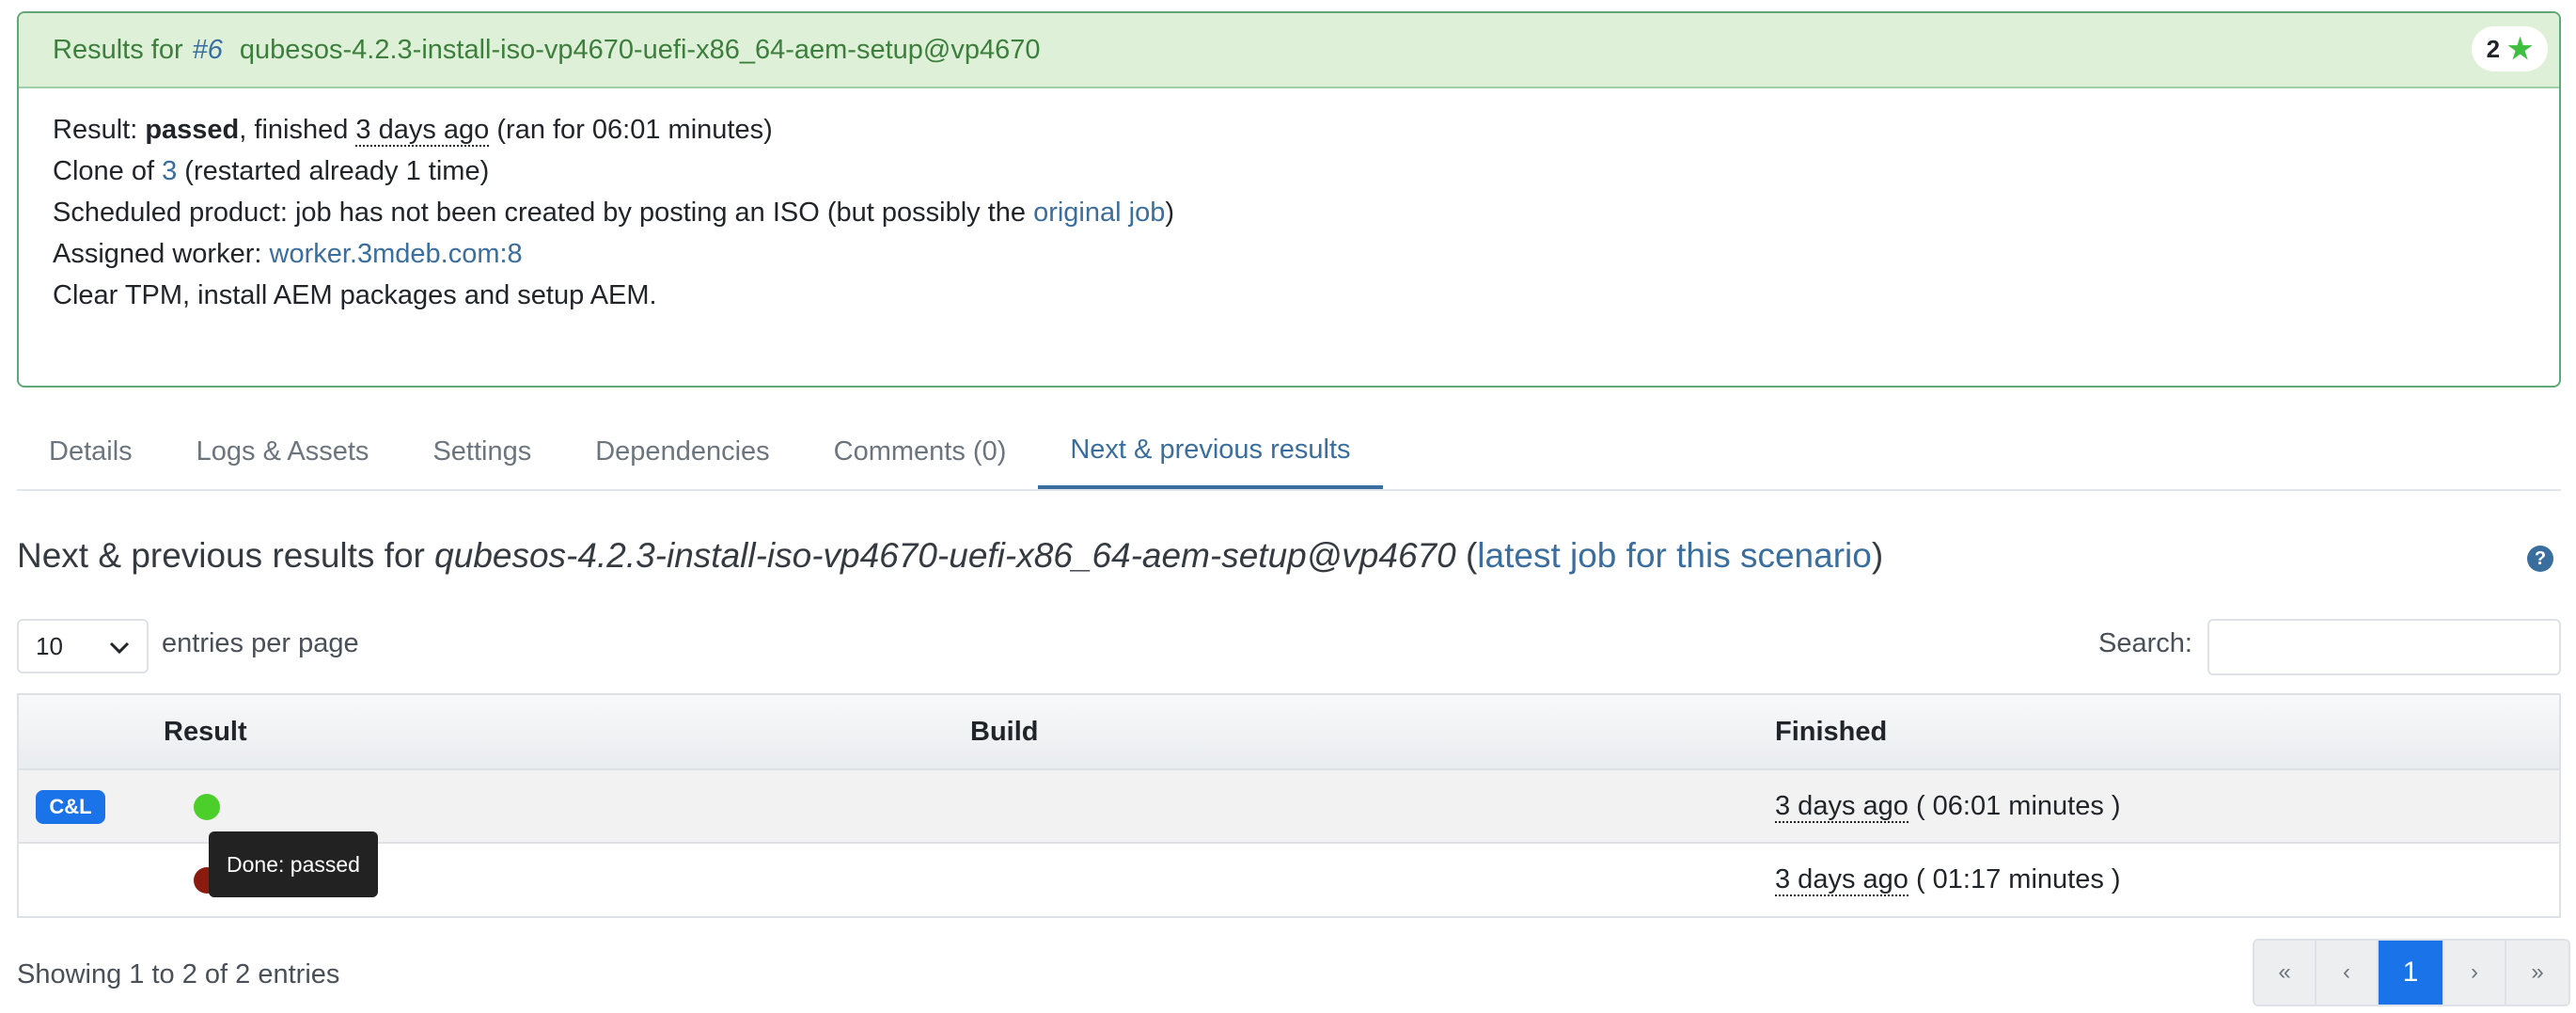  I want to click on star-count: 2, so click(2494, 48).